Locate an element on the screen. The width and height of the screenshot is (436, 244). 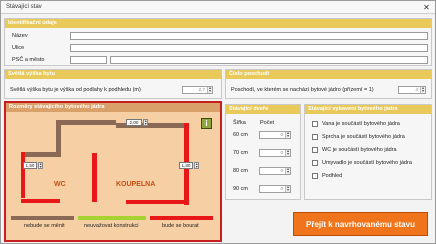
top-dimension-value: 2,00 is located at coordinates (134, 122).